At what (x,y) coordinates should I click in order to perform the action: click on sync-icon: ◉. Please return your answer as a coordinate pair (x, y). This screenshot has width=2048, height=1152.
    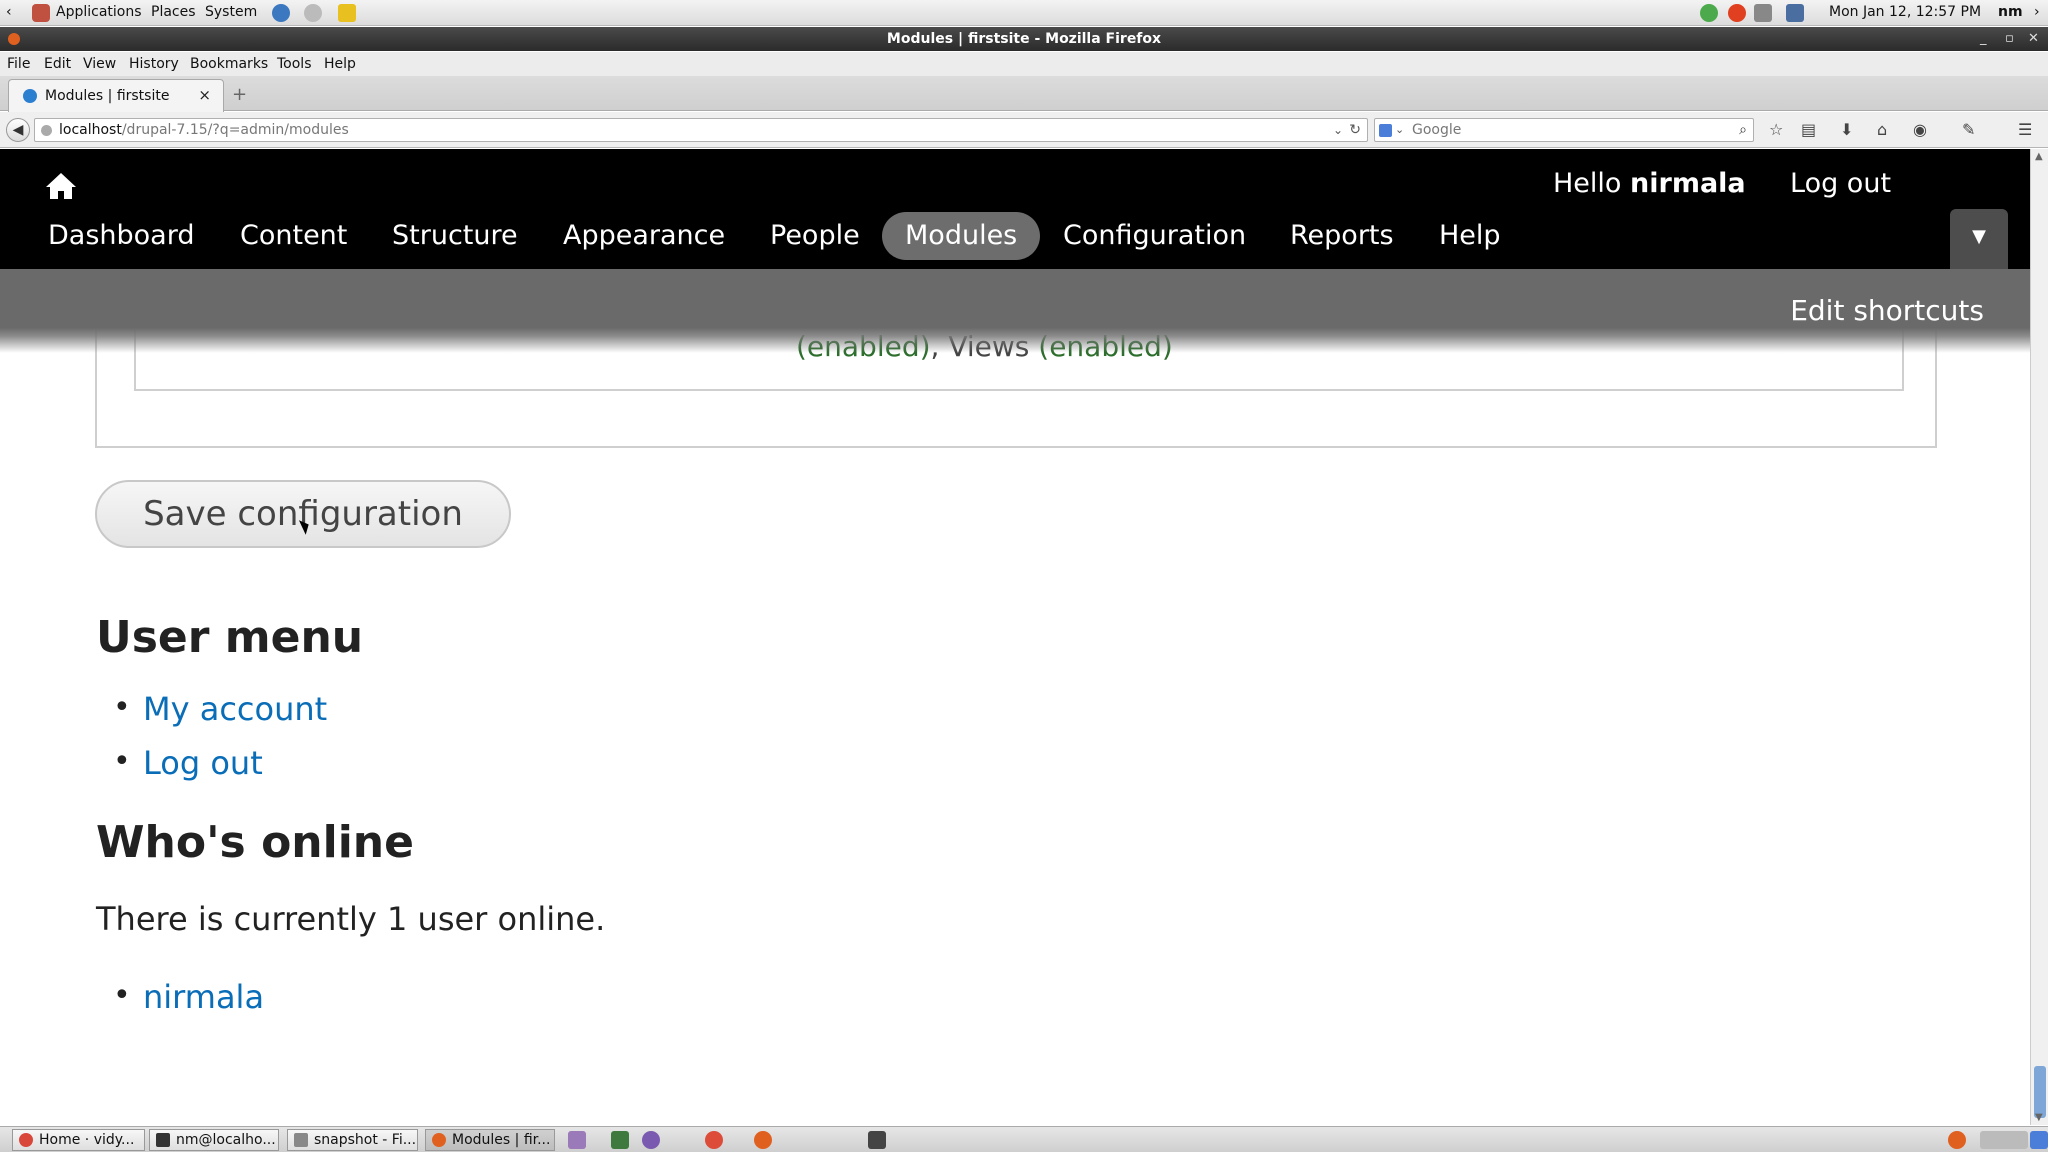
    Looking at the image, I should click on (1920, 129).